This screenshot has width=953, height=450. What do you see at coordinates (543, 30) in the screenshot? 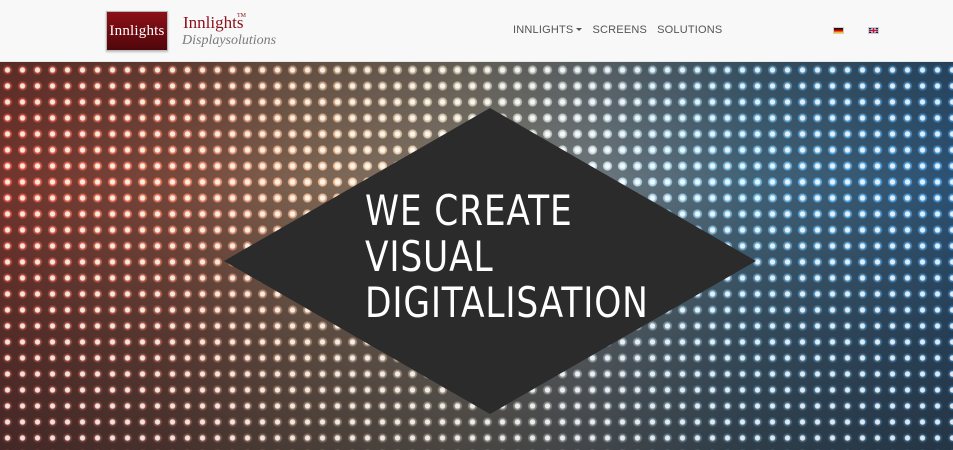
I see `menu-item-label: INNLIGHTS` at bounding box center [543, 30].